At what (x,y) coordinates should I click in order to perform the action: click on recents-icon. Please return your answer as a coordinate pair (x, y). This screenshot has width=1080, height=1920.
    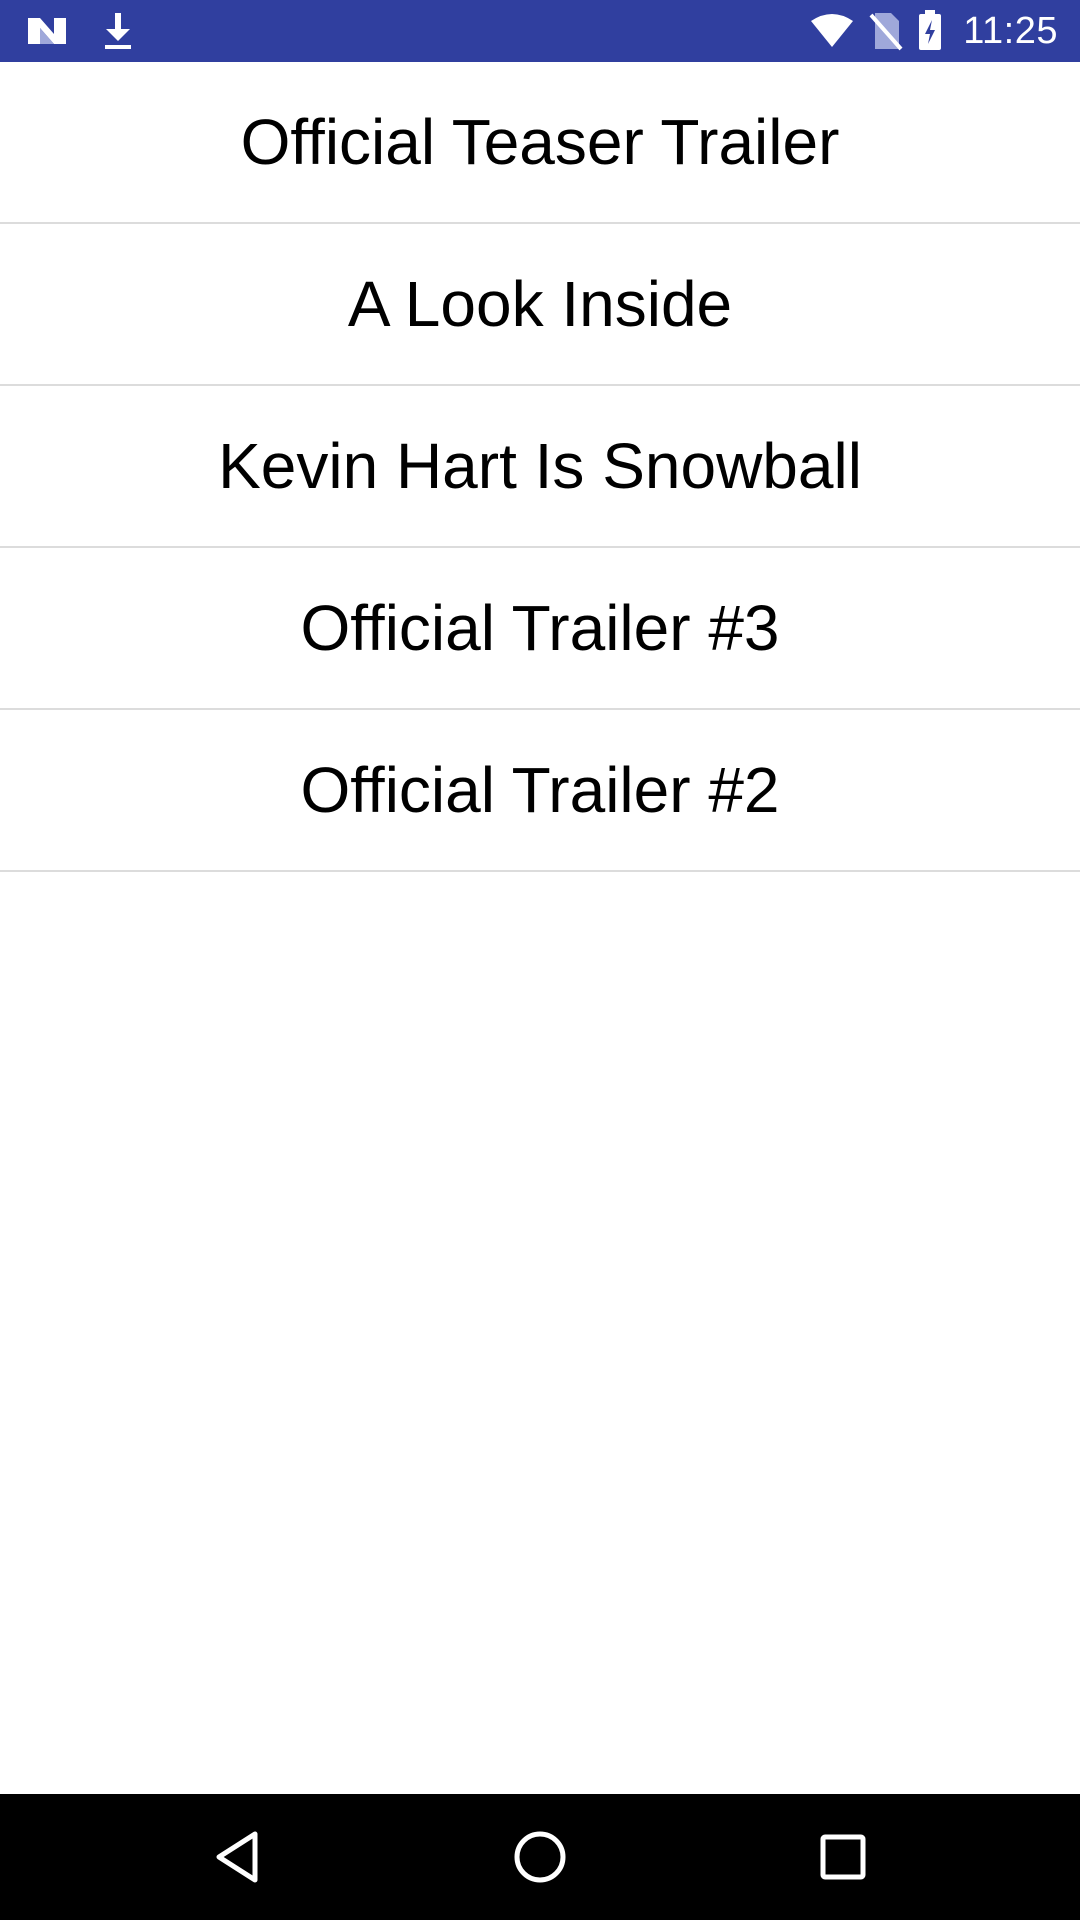
    Looking at the image, I should click on (843, 1857).